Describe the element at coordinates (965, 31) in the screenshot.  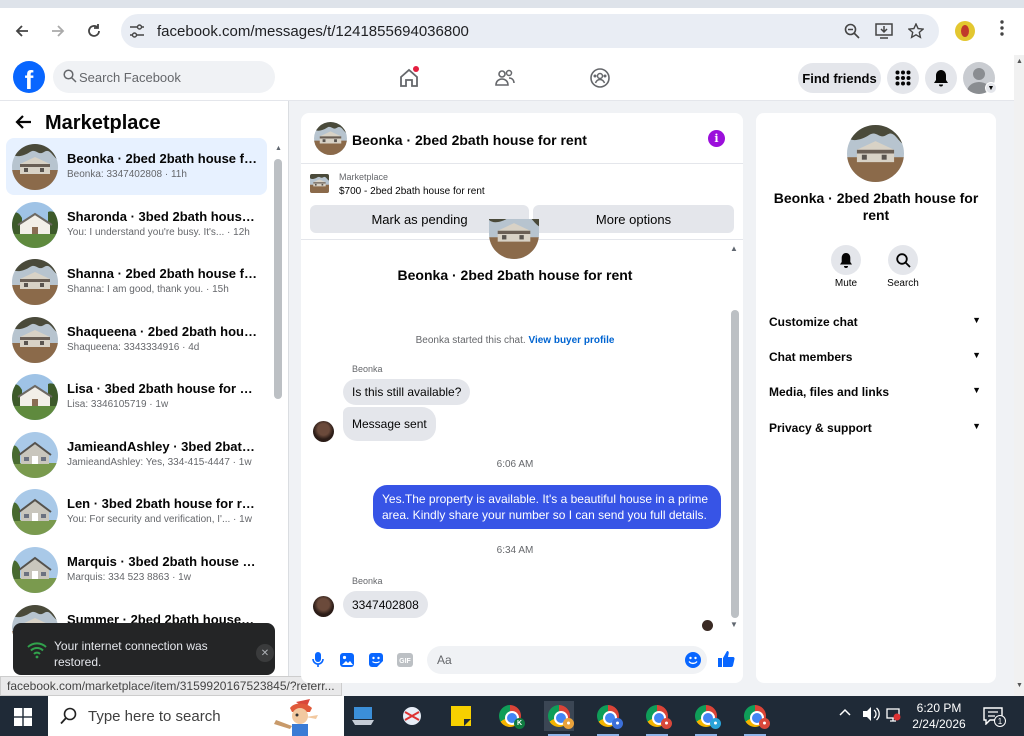
I see `browser-profile-icon` at that location.